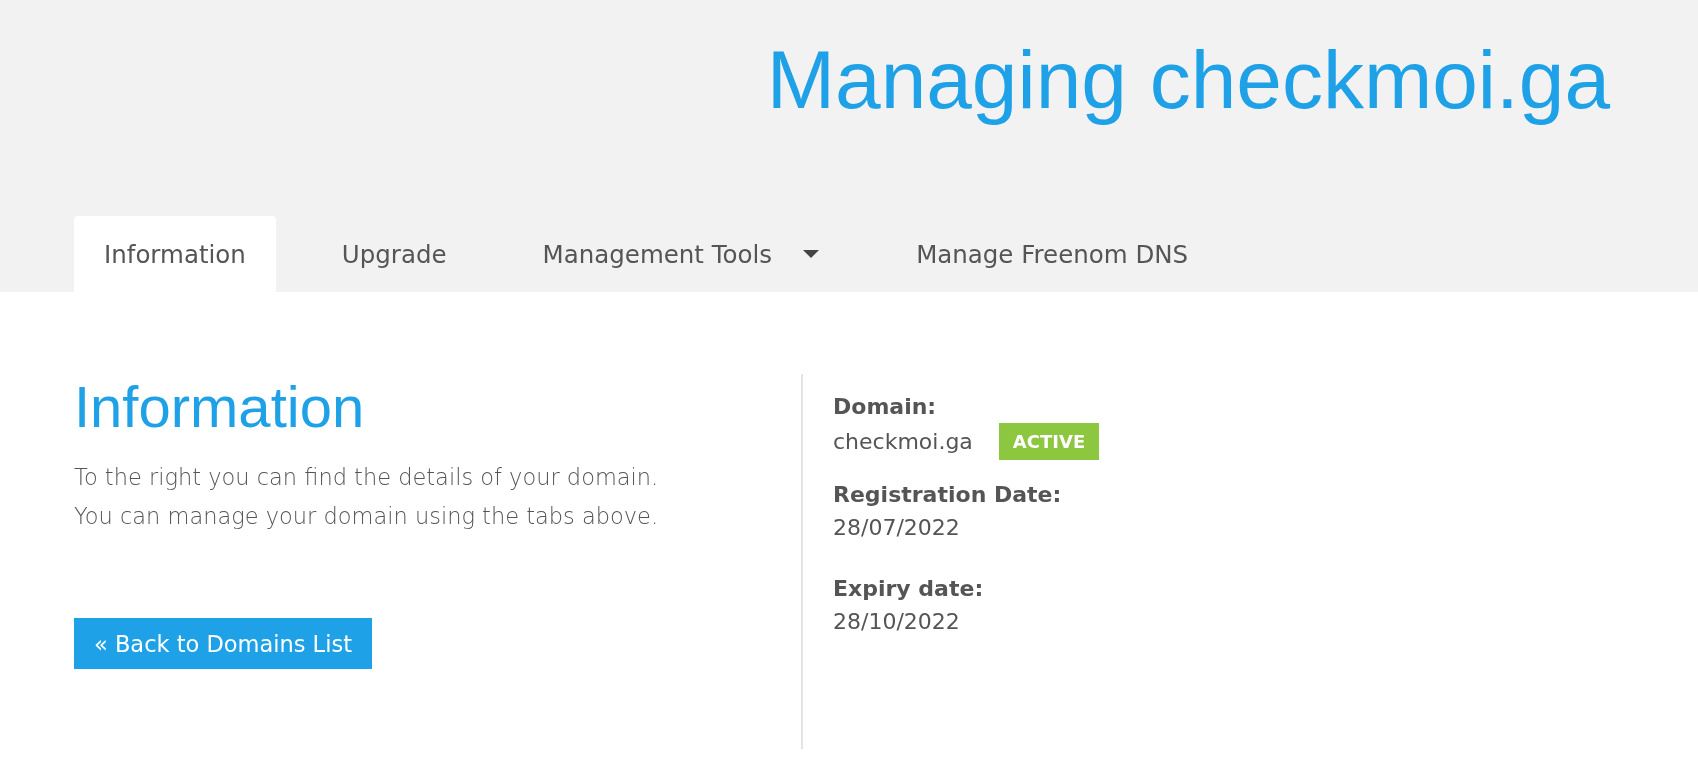 The width and height of the screenshot is (1698, 772). What do you see at coordinates (220, 407) in the screenshot?
I see `section-heading: Information` at bounding box center [220, 407].